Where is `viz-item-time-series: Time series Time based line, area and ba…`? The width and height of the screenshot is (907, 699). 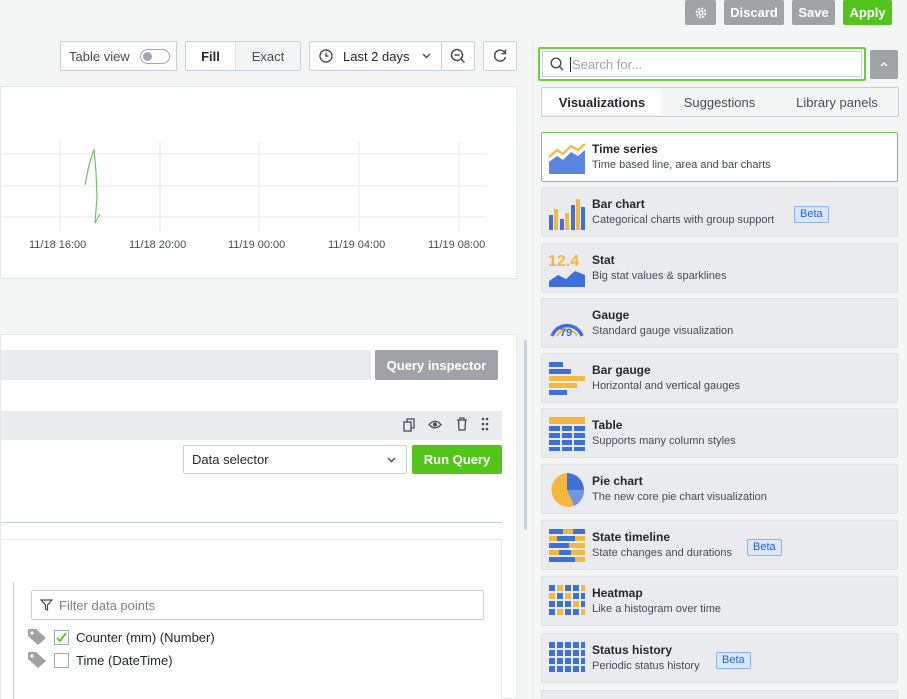
viz-item-time-series: Time series Time based line, area and ba… is located at coordinates (719, 157).